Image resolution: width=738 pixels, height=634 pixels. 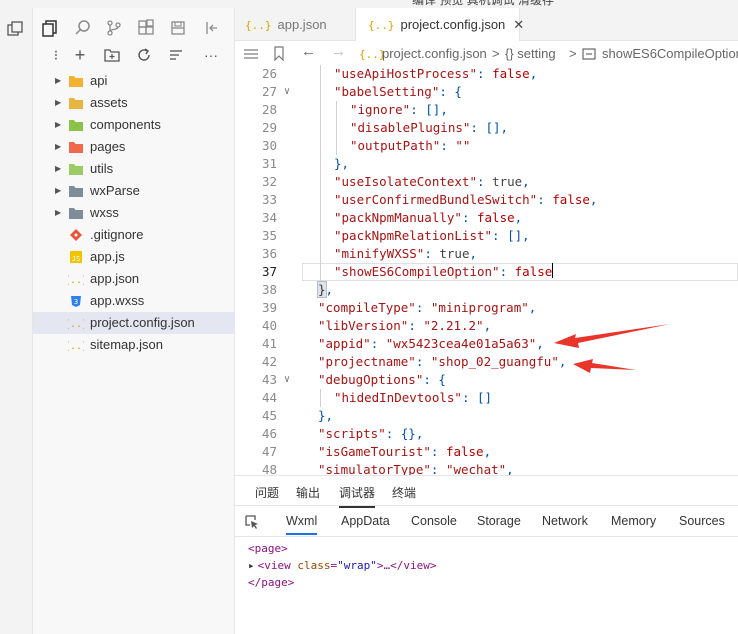 I want to click on devtools-tab: Wxml, so click(x=302, y=524).